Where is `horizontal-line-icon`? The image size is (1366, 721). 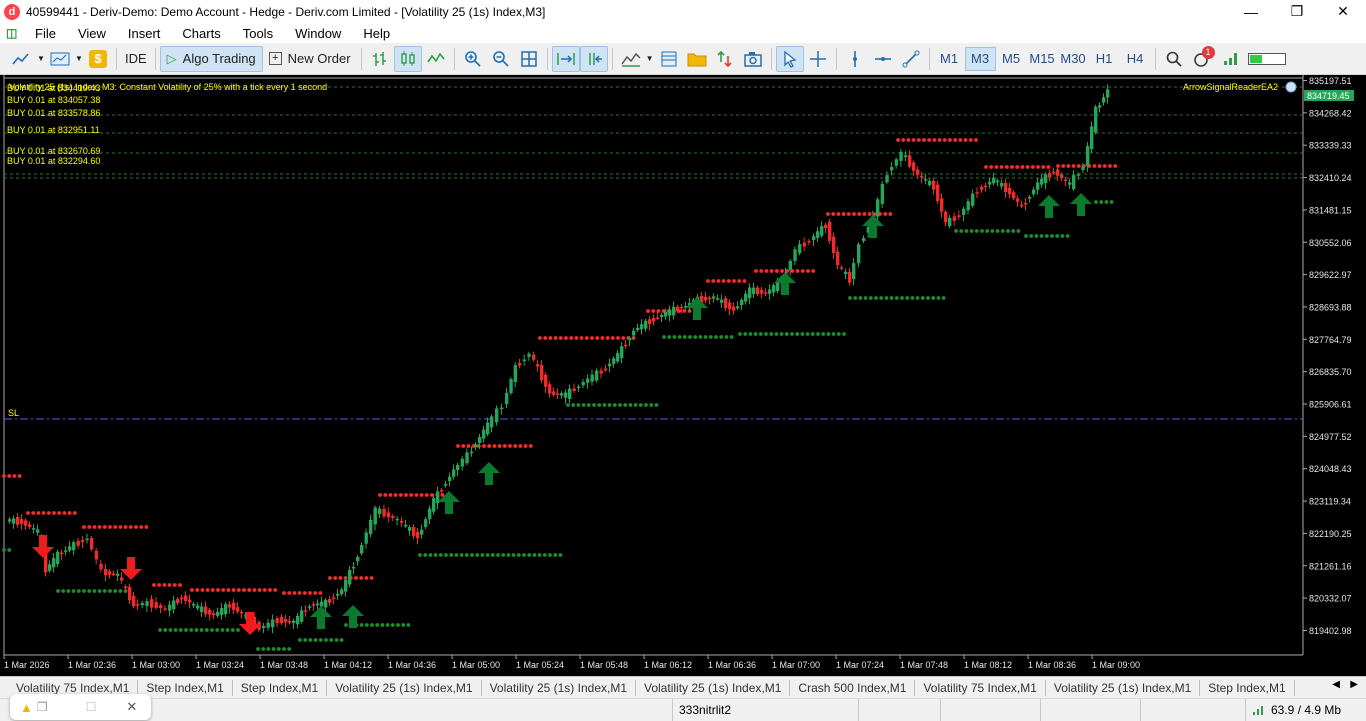
horizontal-line-icon is located at coordinates (883, 59).